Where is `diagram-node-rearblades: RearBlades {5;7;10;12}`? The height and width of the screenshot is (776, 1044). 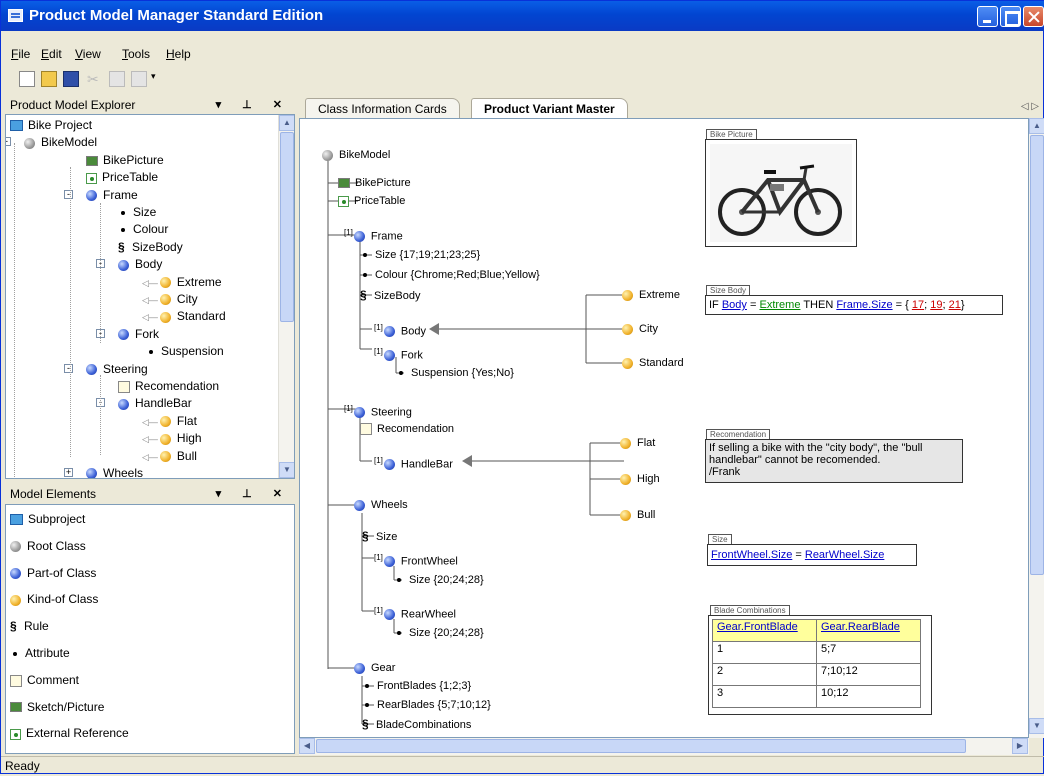
diagram-node-rearblades: RearBlades {5;7;10;12} is located at coordinates (426, 705).